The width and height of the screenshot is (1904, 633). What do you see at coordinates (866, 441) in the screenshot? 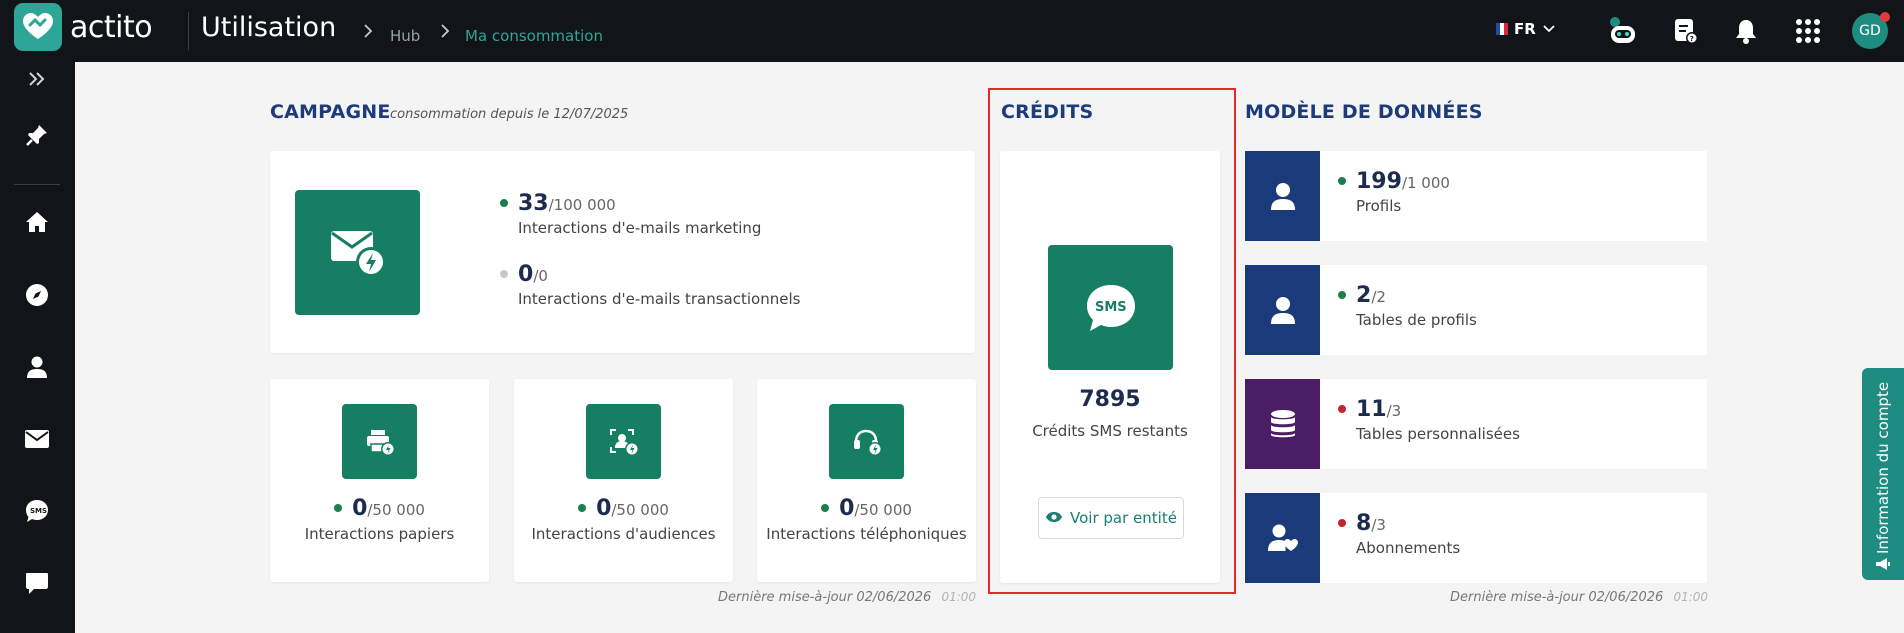
I see `phone-headset-icon` at bounding box center [866, 441].